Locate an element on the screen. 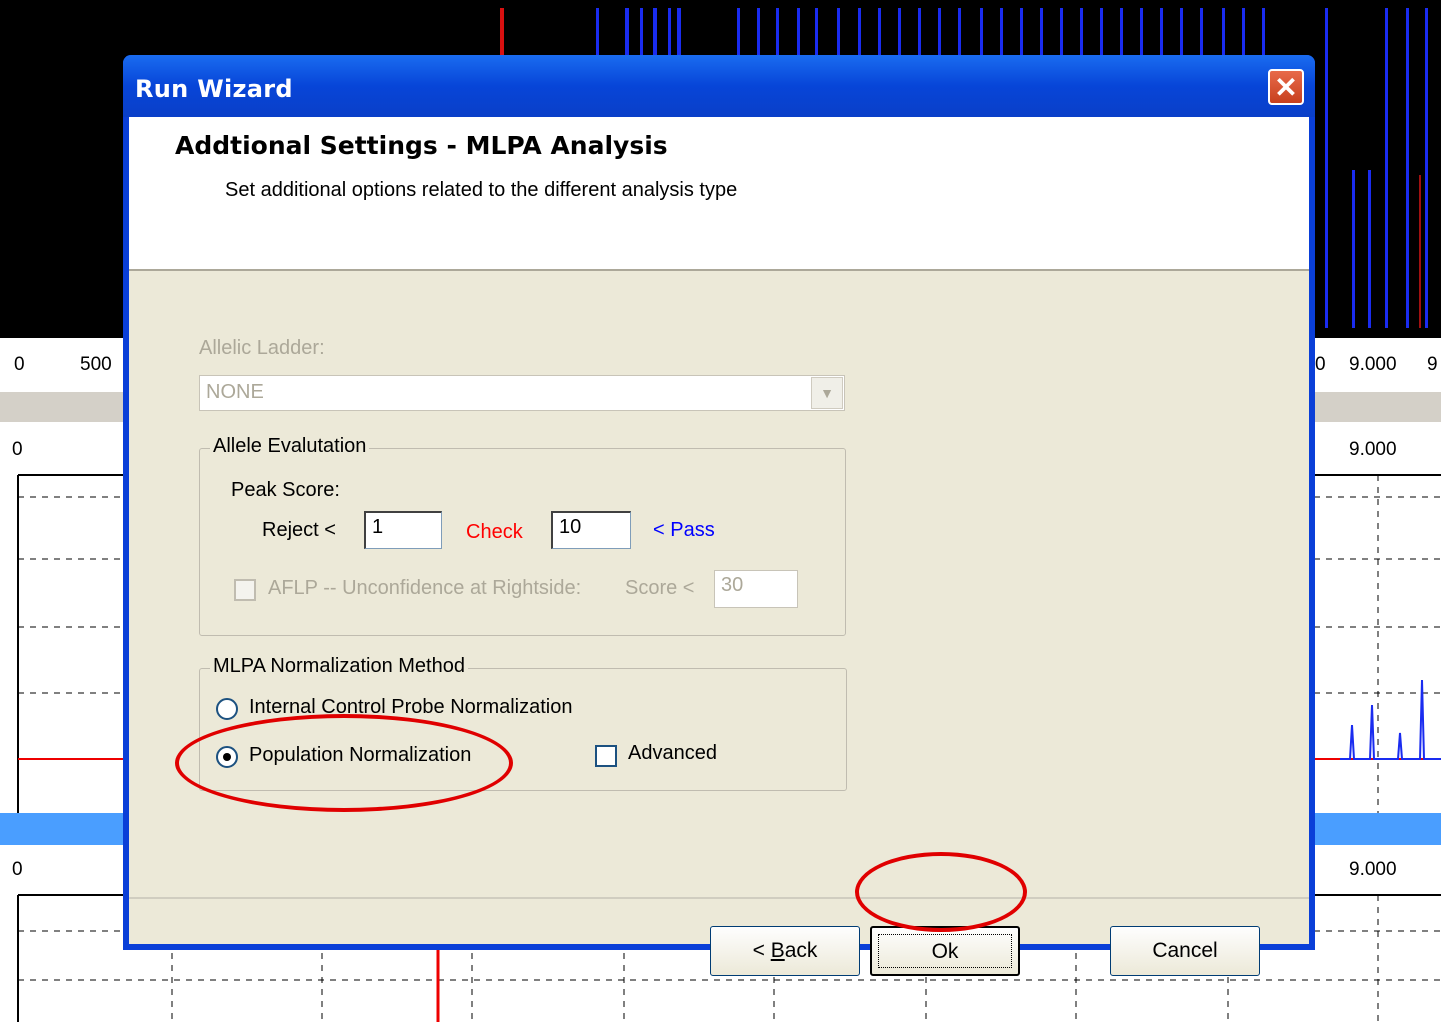  allelic-ladder-value: NONE is located at coordinates (235, 392).